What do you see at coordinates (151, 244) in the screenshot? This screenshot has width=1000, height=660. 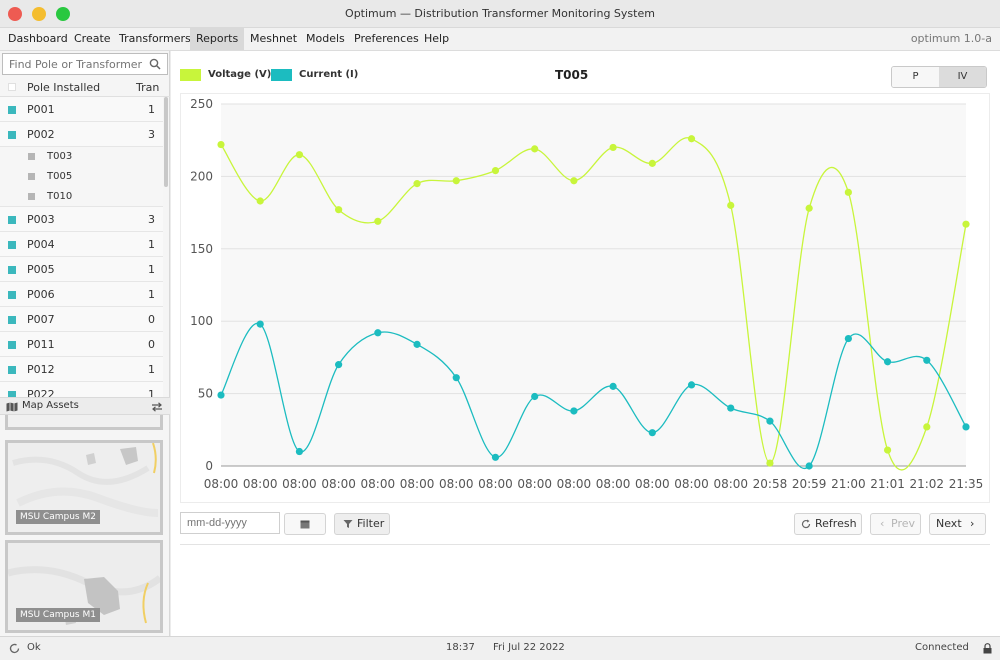 I see `pole-count: 1` at bounding box center [151, 244].